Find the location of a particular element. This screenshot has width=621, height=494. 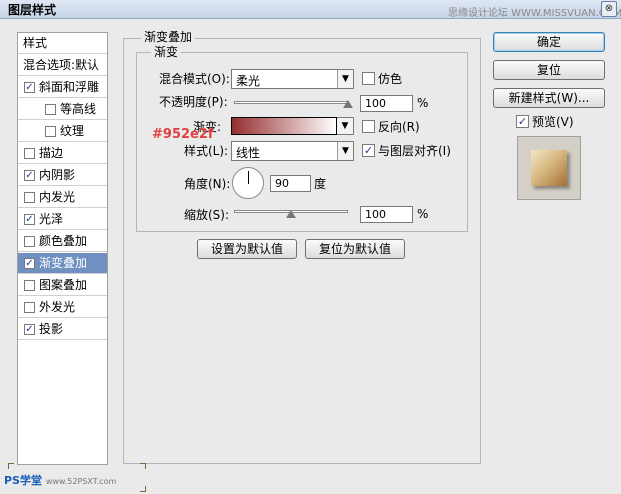

style-list-item: 图案叠加 is located at coordinates (62, 285).